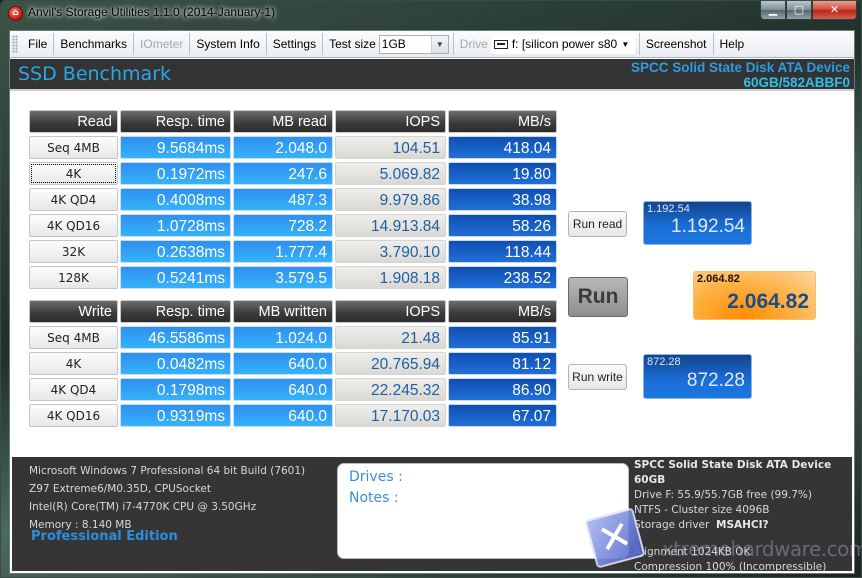 The width and height of the screenshot is (862, 578). I want to click on toolbar-grip, so click(15, 44).